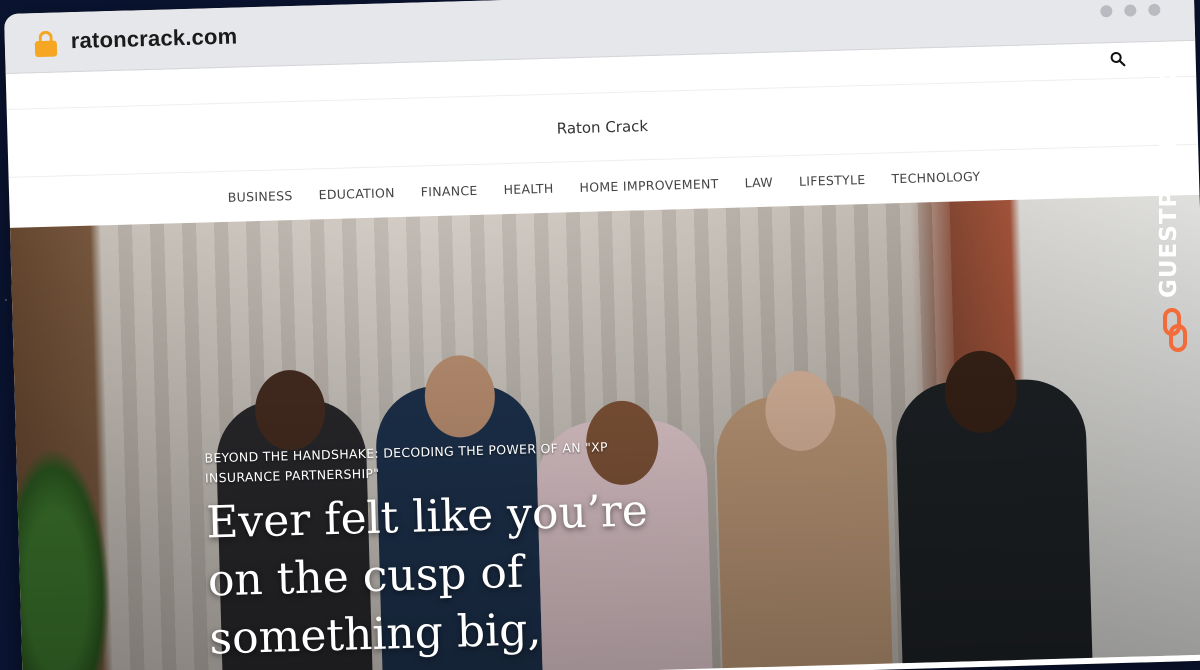 The height and width of the screenshot is (670, 1200). I want to click on side-brand: GUESTPOSTLINKS, so click(1176, 205).